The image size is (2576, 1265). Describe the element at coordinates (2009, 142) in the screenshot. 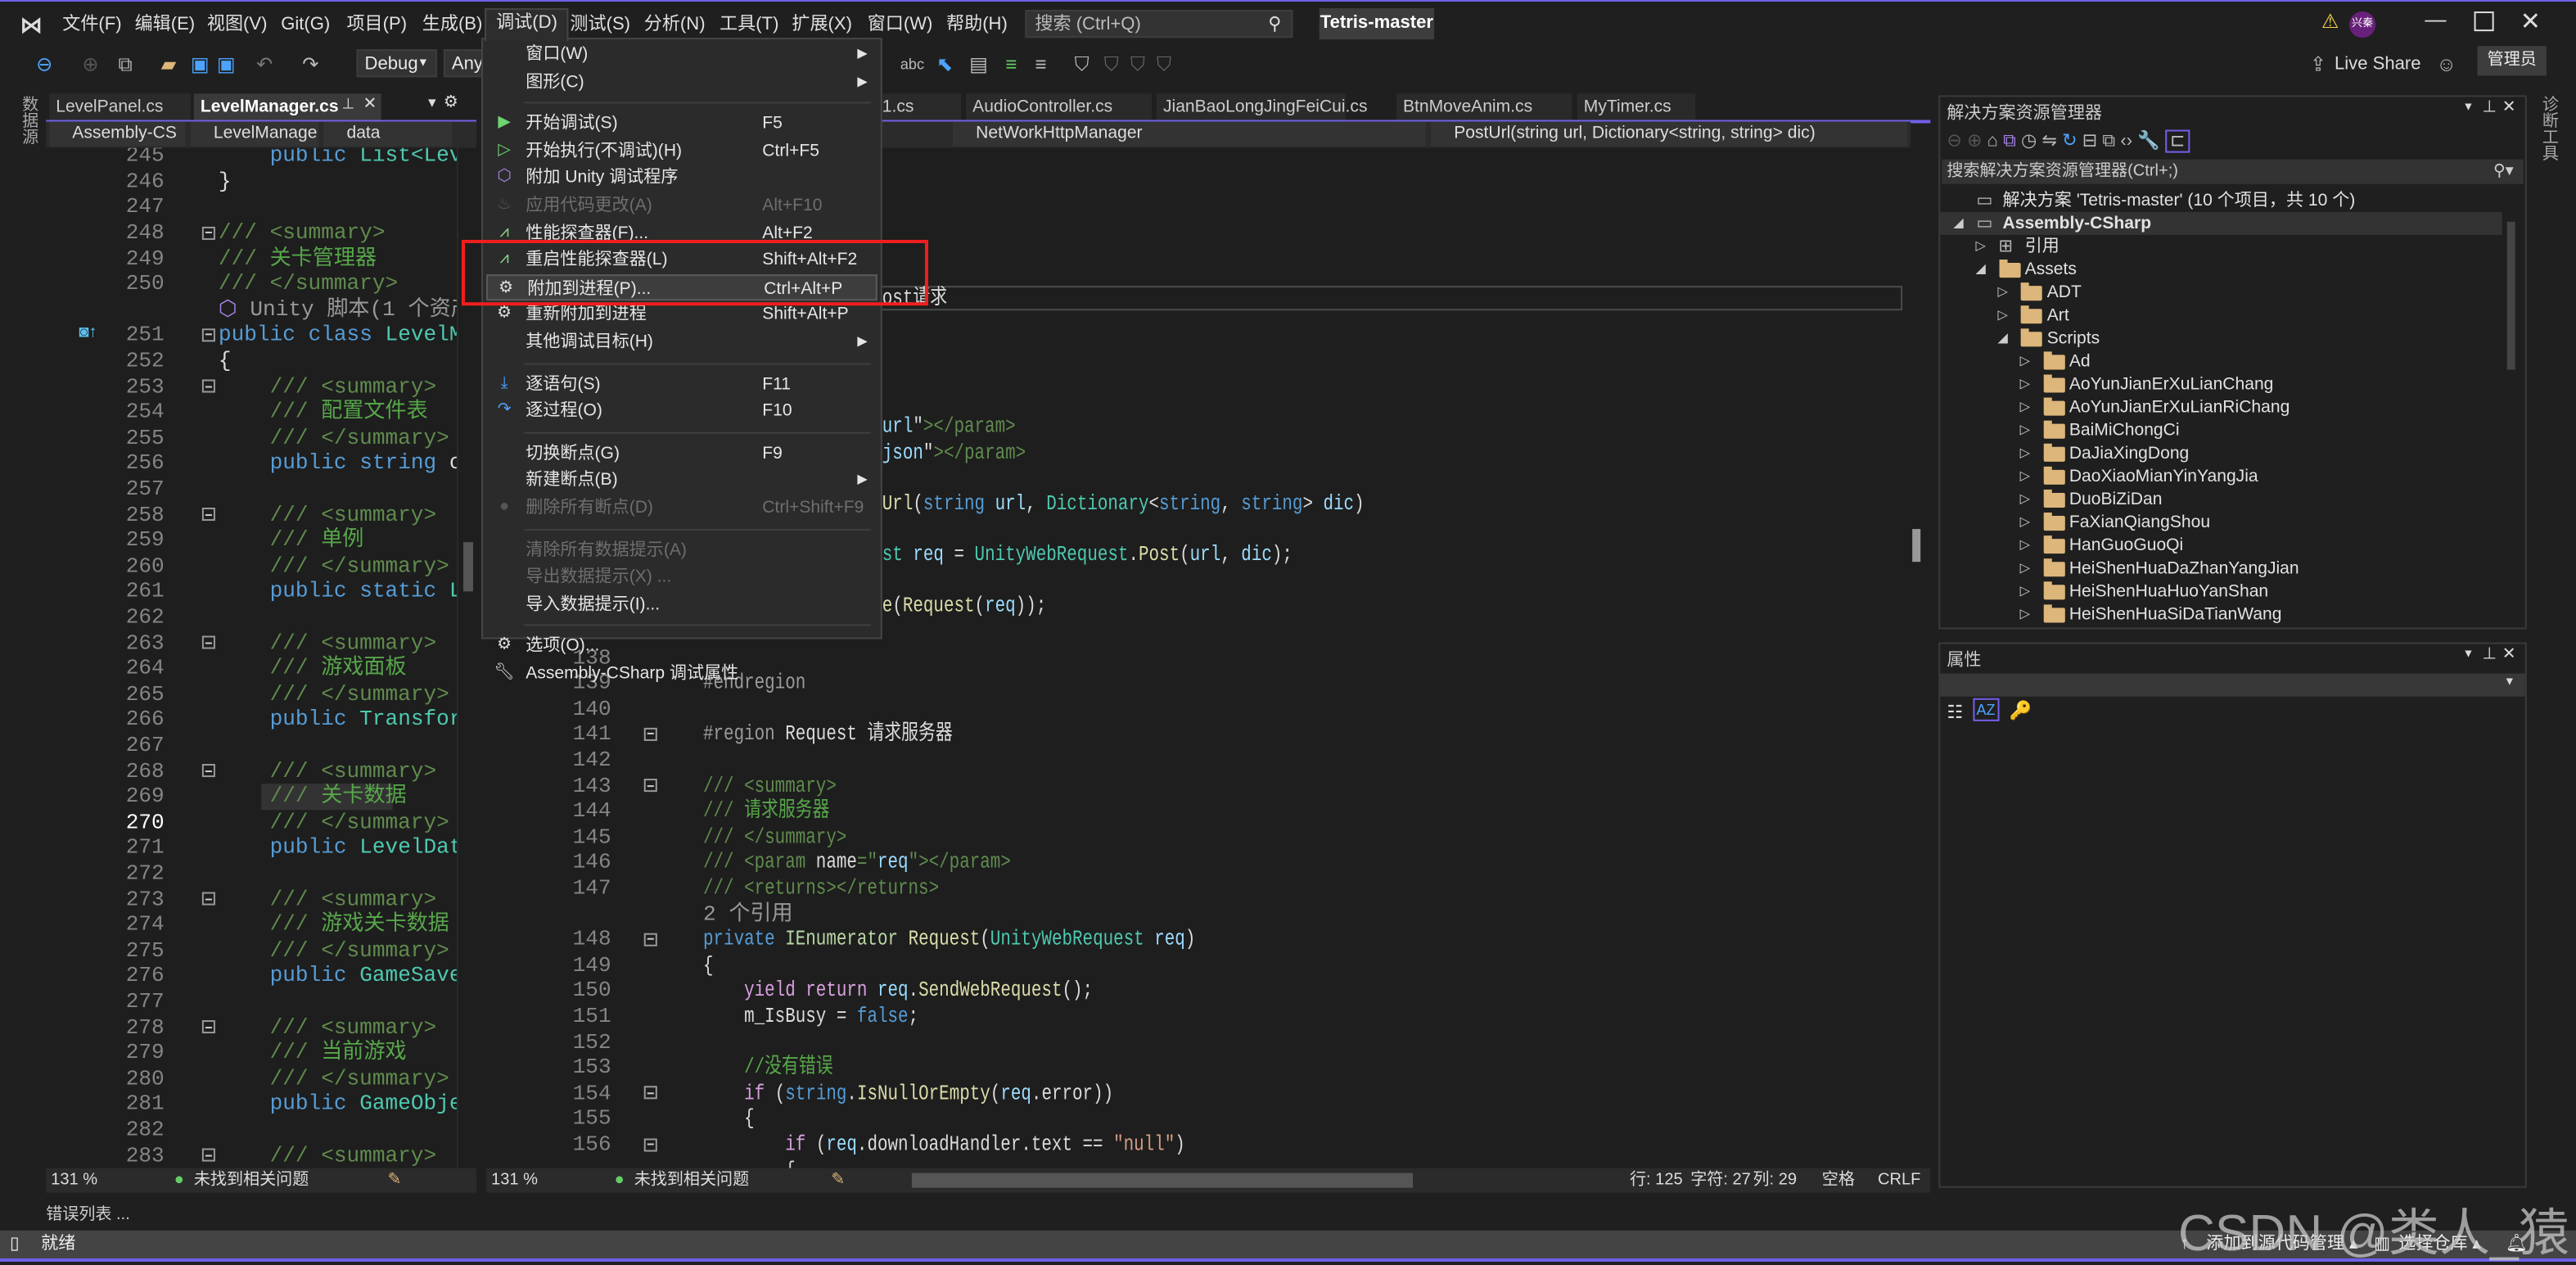

I see `switch-view-icon: ⧉` at that location.